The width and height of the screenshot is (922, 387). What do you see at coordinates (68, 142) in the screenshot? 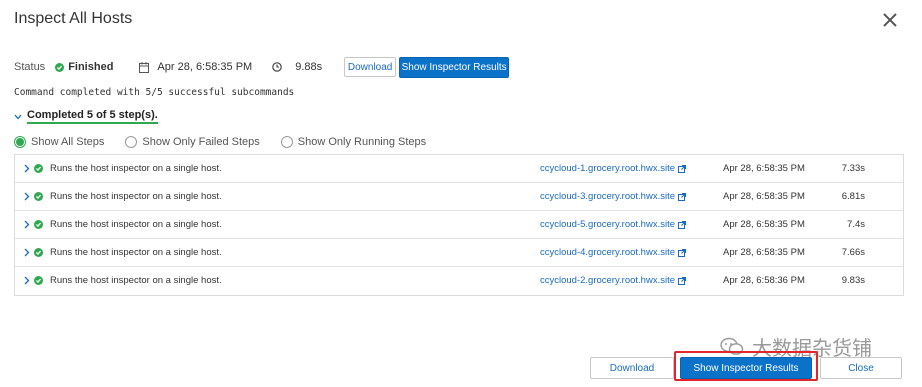
I see `filter-label: Show All Steps` at bounding box center [68, 142].